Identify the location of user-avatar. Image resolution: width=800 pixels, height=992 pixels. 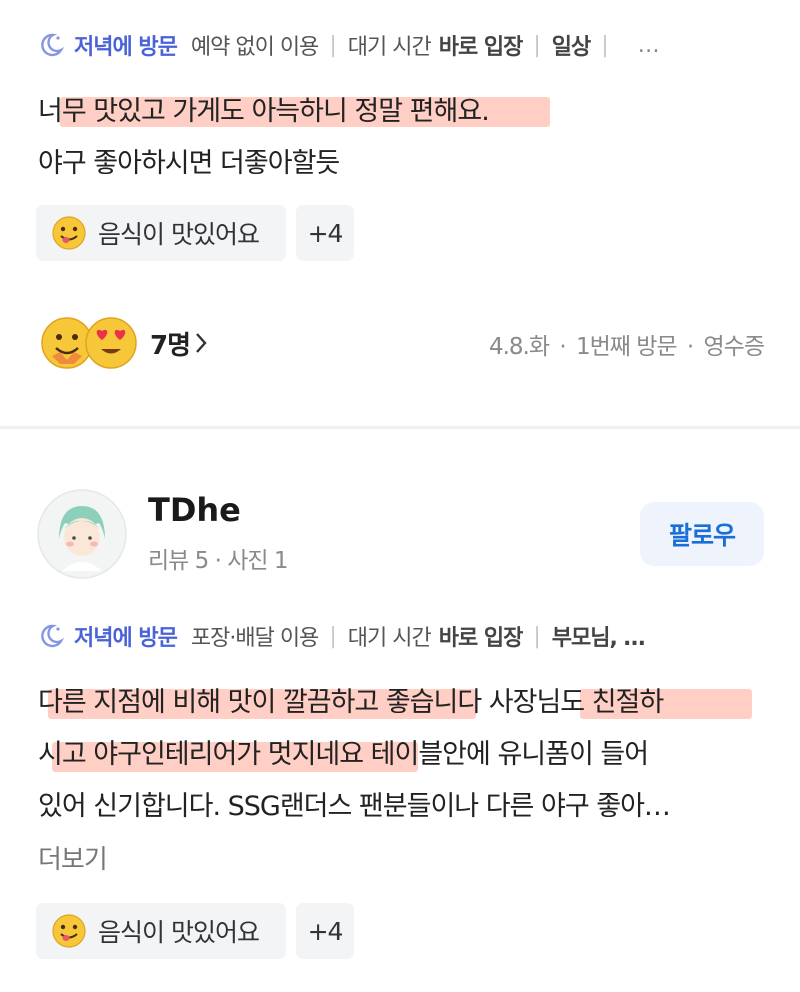
(82, 534).